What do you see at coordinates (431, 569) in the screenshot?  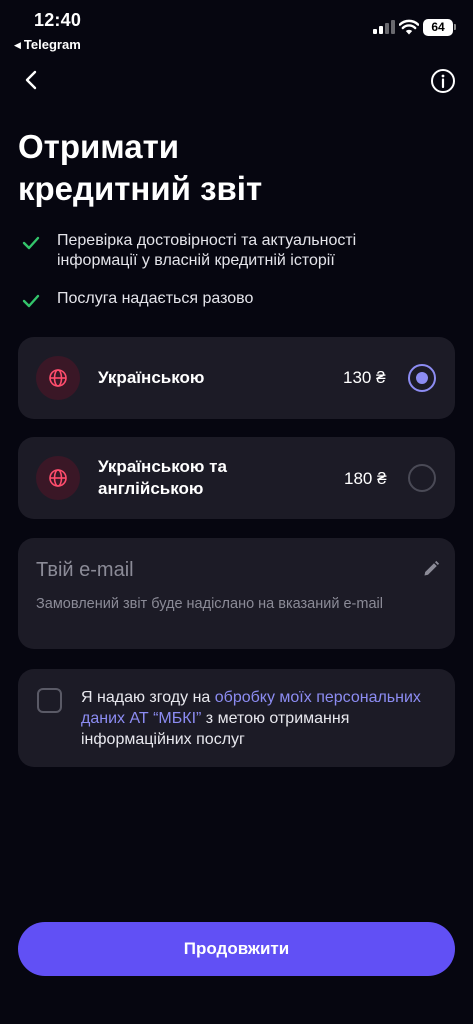 I see `pencil-icon` at bounding box center [431, 569].